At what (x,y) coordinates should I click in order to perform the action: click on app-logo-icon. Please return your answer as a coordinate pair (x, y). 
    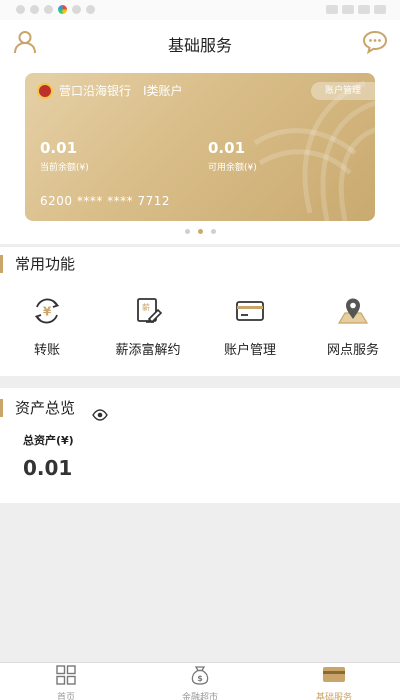
    Looking at the image, I should click on (62, 9).